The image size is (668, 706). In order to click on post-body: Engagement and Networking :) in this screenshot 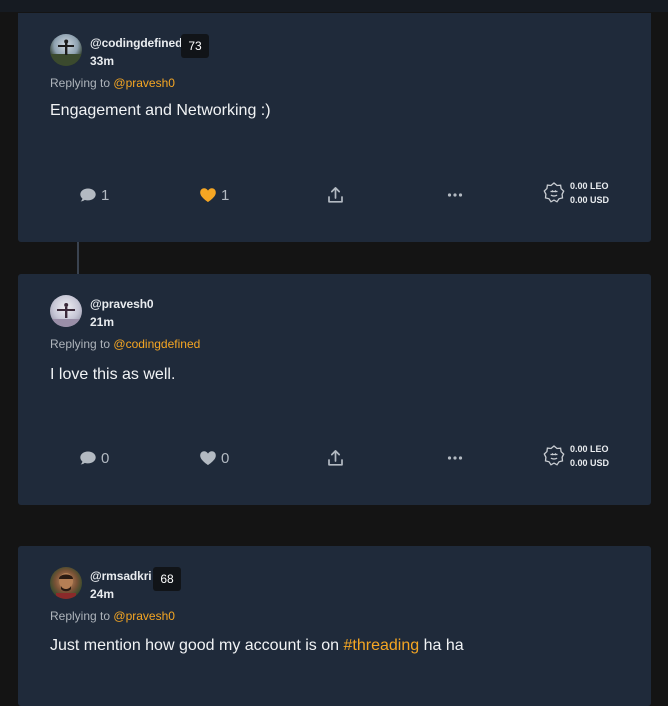, I will do `click(160, 110)`.